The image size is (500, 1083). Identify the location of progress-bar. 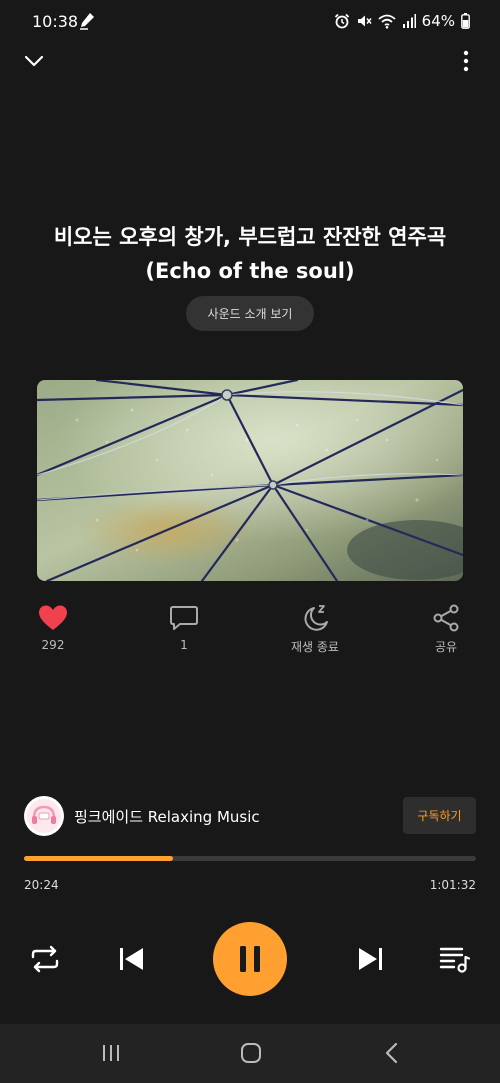
(250, 858).